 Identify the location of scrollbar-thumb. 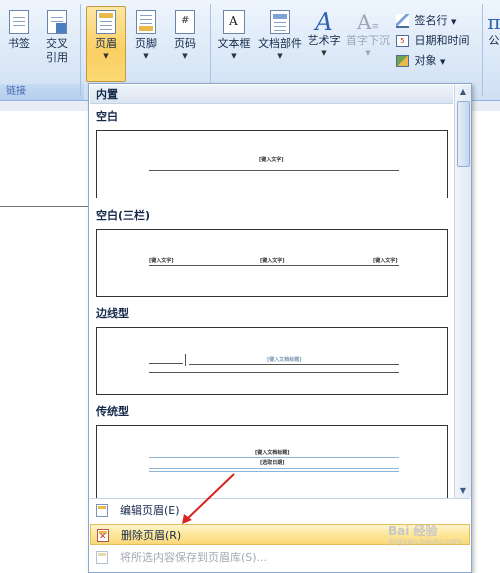
(463, 134).